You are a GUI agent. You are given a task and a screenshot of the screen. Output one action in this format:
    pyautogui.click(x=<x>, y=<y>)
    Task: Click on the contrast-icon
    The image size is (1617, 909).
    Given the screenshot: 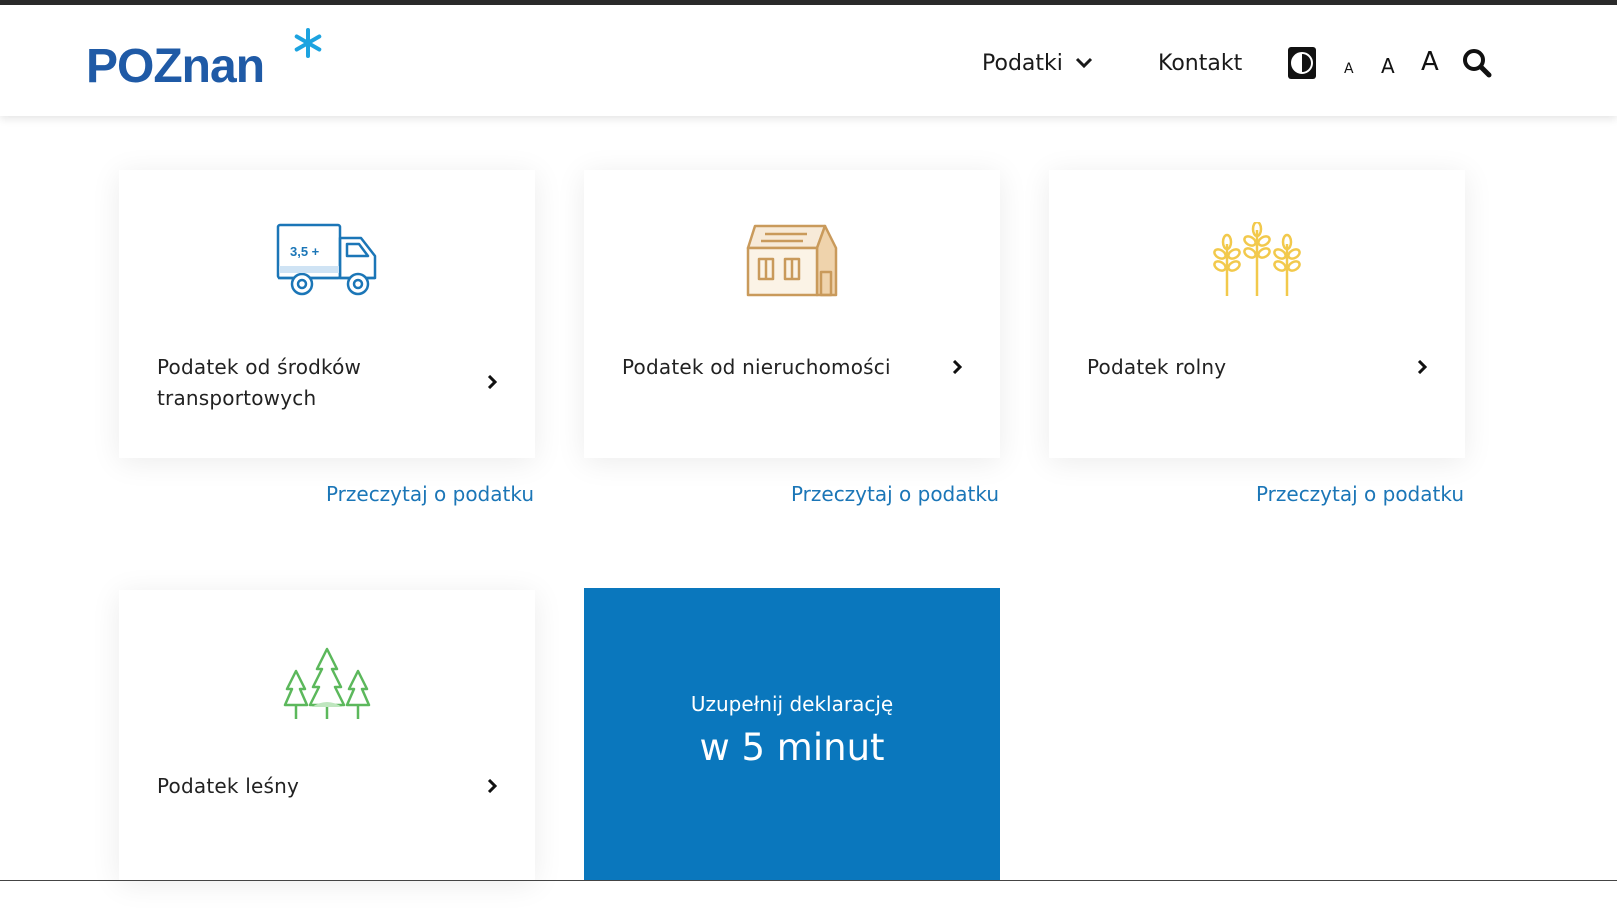 What is the action you would take?
    pyautogui.click(x=1302, y=63)
    